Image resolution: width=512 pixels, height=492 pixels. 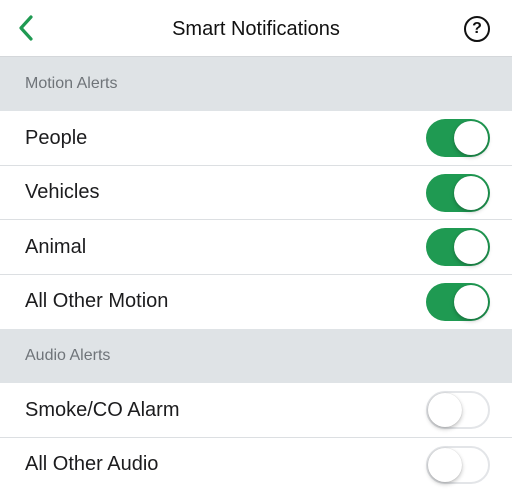 I want to click on all-other-motion-toggle, so click(x=458, y=301).